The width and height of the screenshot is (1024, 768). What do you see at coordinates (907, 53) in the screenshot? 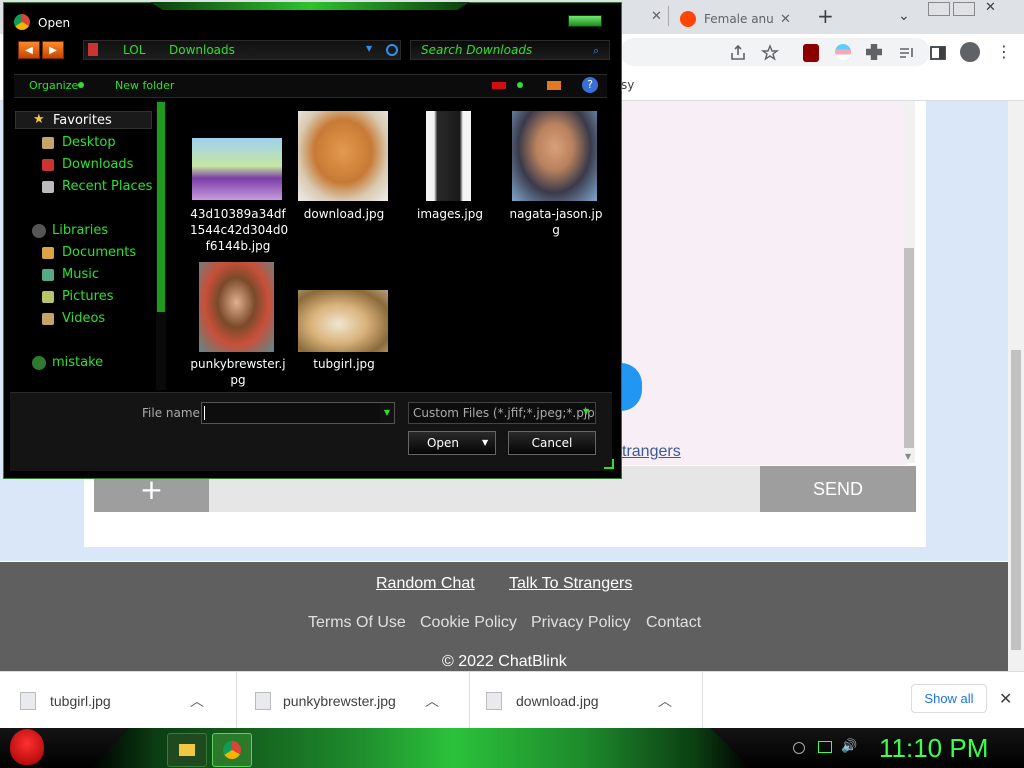
I see `media-icon` at bounding box center [907, 53].